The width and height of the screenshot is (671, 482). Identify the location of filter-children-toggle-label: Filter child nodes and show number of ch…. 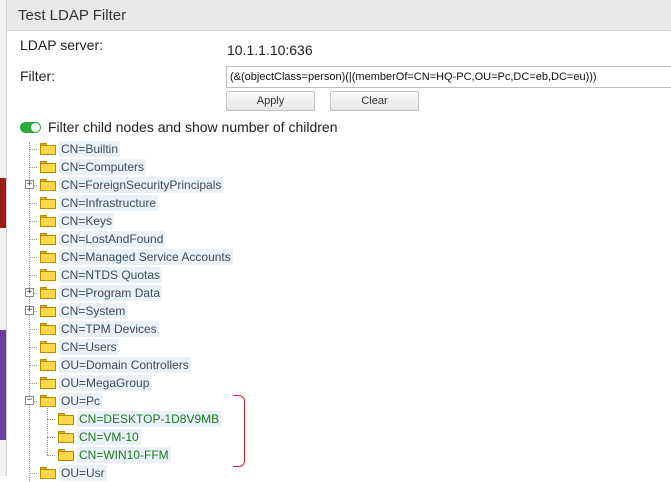
(193, 127).